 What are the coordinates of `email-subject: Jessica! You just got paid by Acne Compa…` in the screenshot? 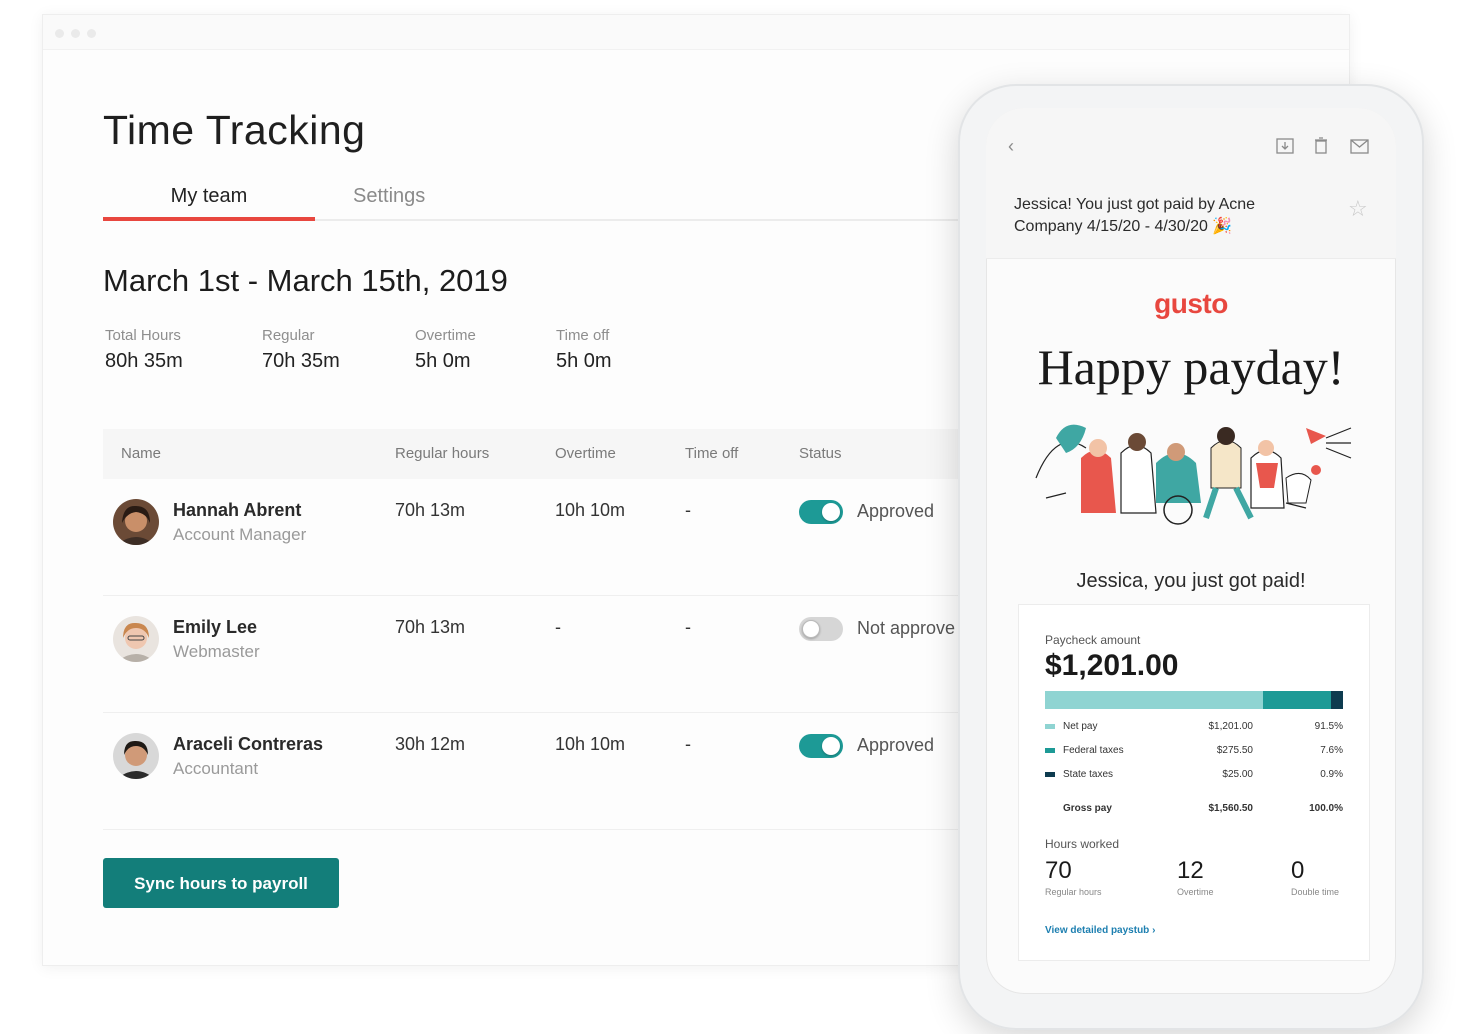 It's located at (1135, 215).